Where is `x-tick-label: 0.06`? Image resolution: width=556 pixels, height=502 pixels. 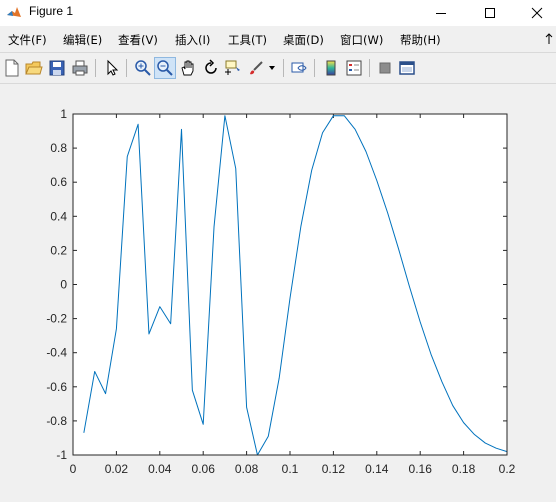
x-tick-label: 0.06 is located at coordinates (204, 469).